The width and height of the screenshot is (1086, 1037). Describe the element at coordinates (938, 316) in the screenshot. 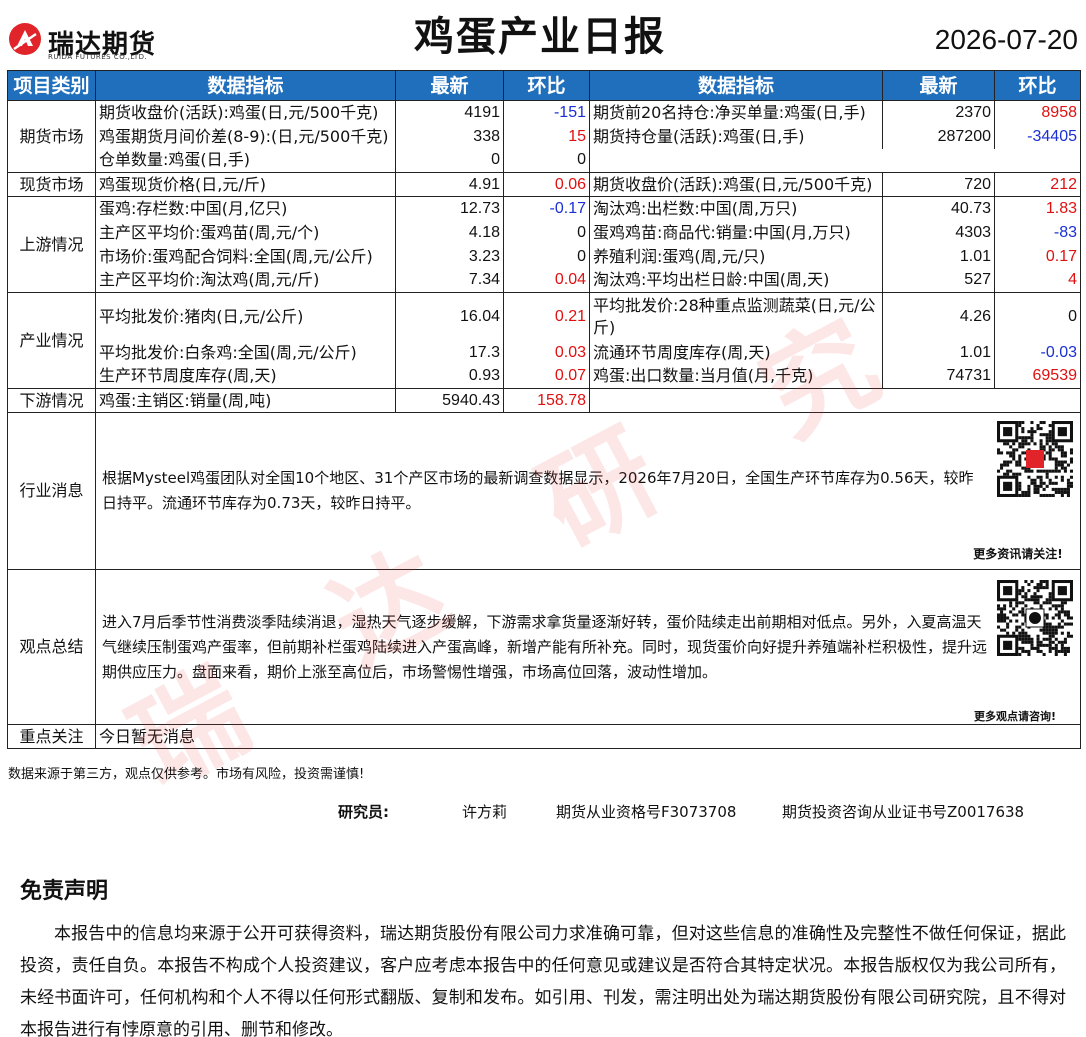

I see `latest-value: 4.26` at that location.